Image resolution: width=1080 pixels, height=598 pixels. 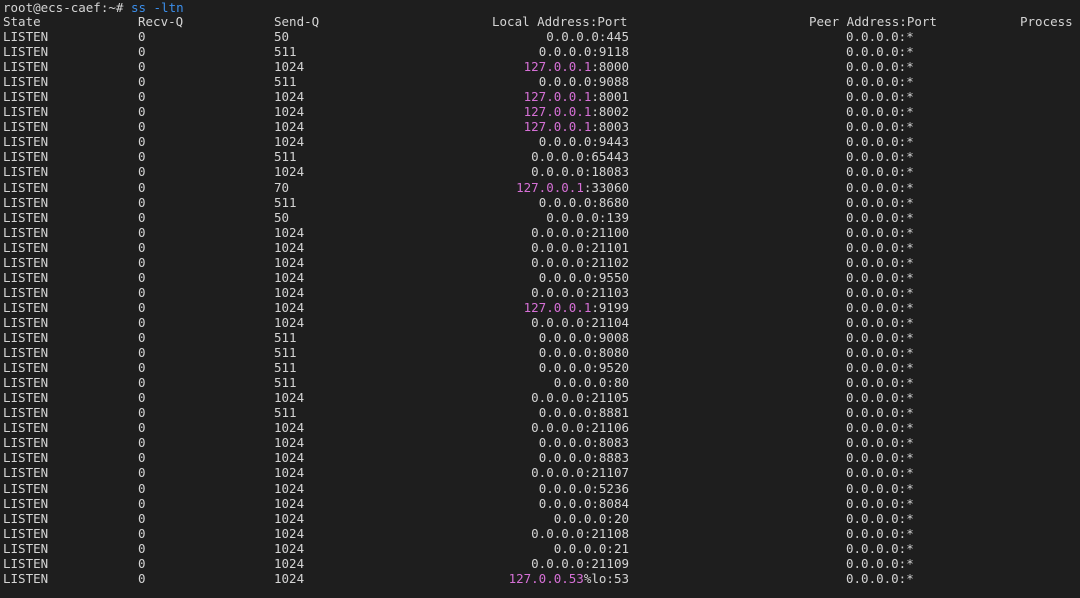 What do you see at coordinates (584, 352) in the screenshot?
I see `local-address-cell: 0.0.0.0:8080` at bounding box center [584, 352].